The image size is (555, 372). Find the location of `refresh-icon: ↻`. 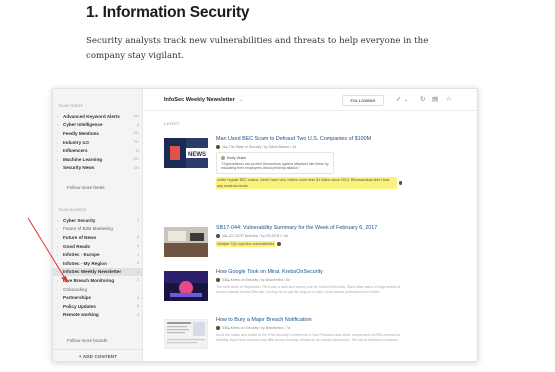

refresh-icon: ↻ is located at coordinates (422, 100).